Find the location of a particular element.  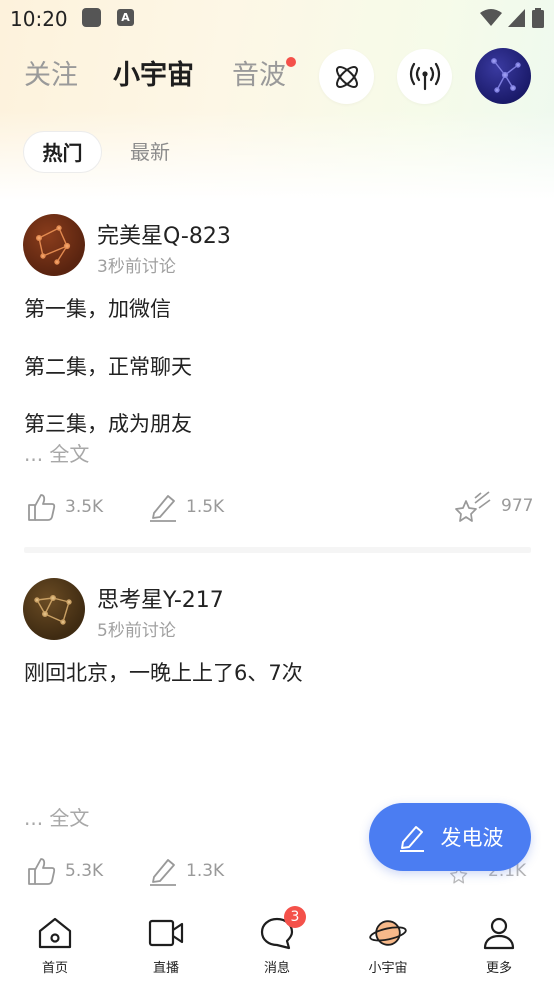

bottom-nav: 首页 直播 3 消息 小宇宙 更多 is located at coordinates (277, 940).